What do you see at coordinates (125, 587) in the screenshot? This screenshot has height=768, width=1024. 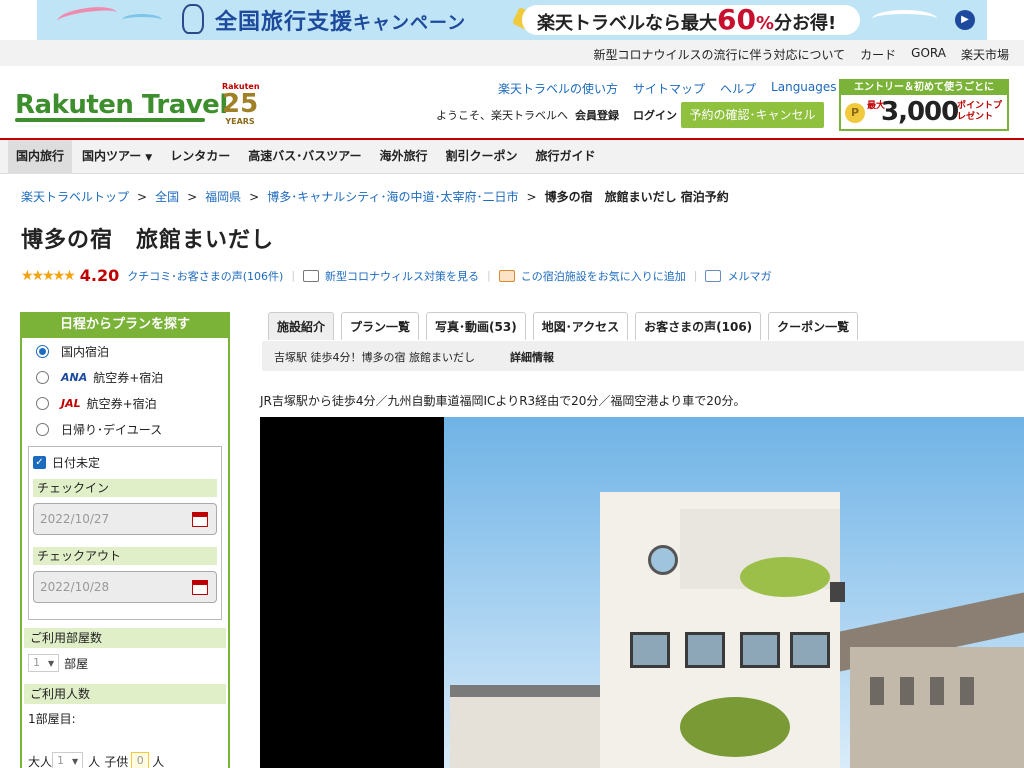 I see `checkout-input: 2022/10/28` at bounding box center [125, 587].